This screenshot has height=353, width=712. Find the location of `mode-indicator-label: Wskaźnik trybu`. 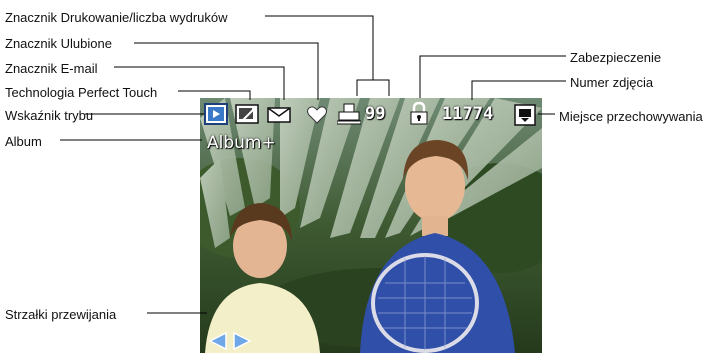

mode-indicator-label: Wskaźnik trybu is located at coordinates (49, 115).